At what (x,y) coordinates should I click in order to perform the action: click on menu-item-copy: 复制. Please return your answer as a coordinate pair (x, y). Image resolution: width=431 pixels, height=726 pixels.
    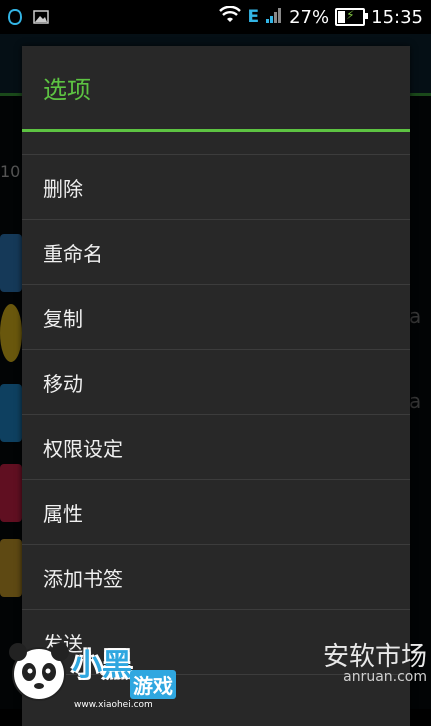
    Looking at the image, I should click on (216, 317).